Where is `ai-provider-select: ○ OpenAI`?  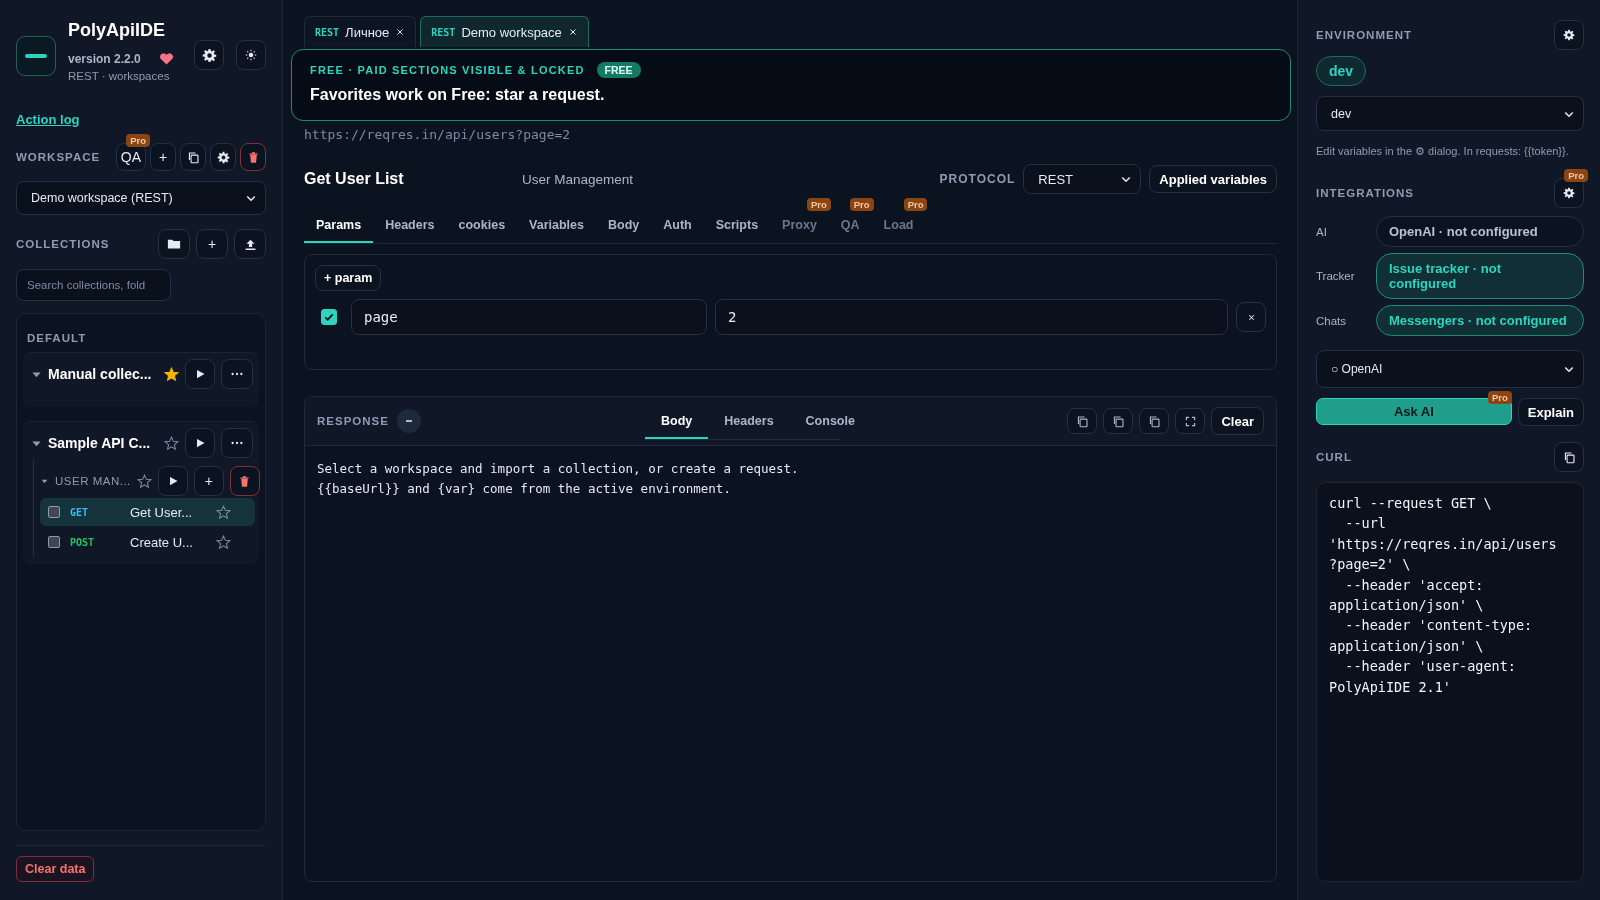 ai-provider-select: ○ OpenAI is located at coordinates (1450, 369).